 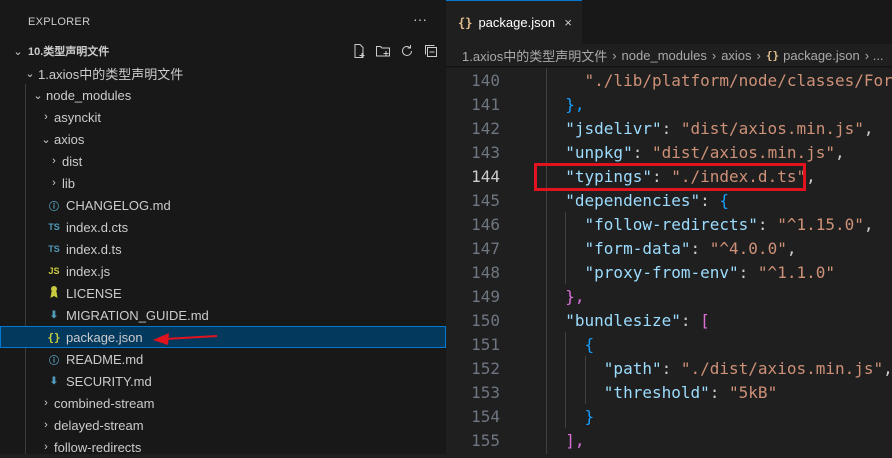 I want to click on code-line: 152 "path": "./dist/axios.min.js",, so click(x=669, y=368).